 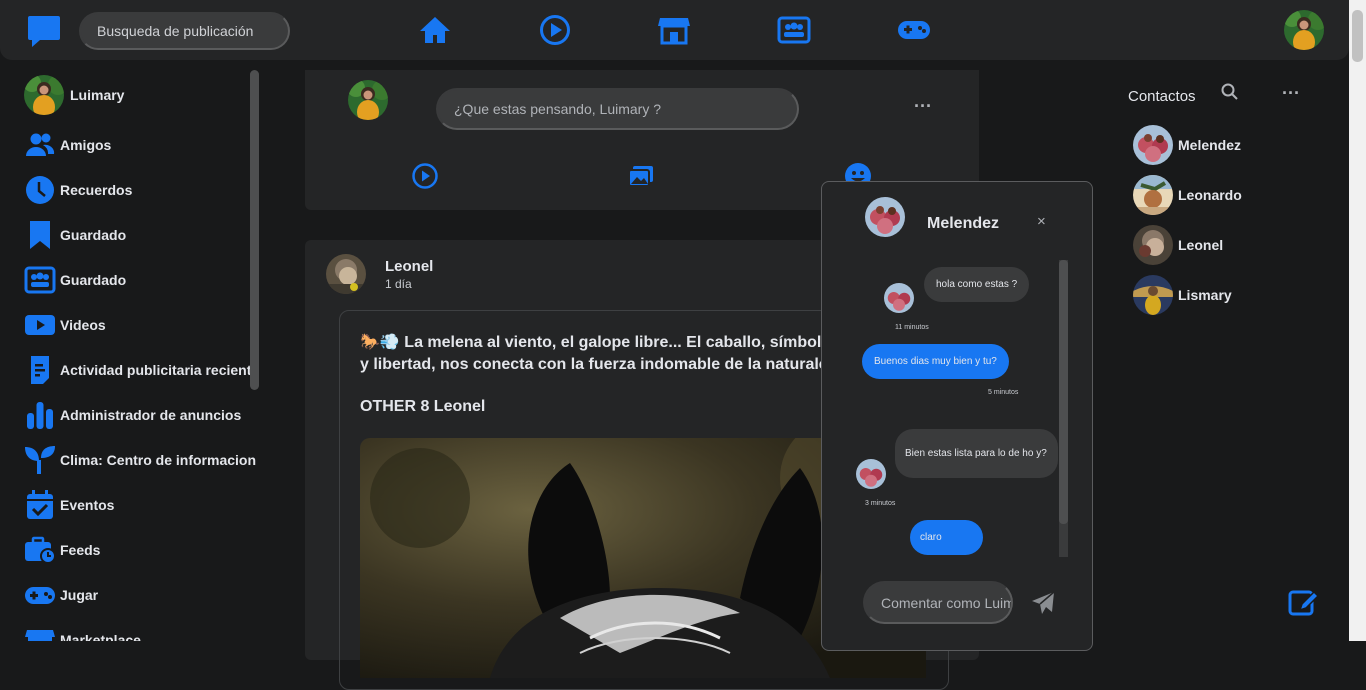 What do you see at coordinates (40, 632) in the screenshot?
I see `store-icon` at bounding box center [40, 632].